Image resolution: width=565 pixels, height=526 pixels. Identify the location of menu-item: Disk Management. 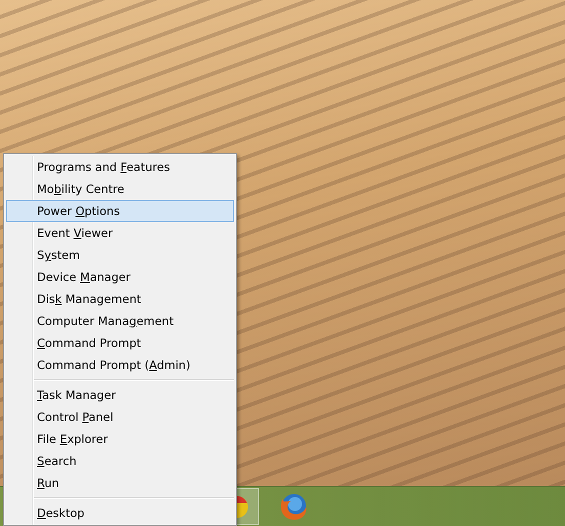
(120, 299).